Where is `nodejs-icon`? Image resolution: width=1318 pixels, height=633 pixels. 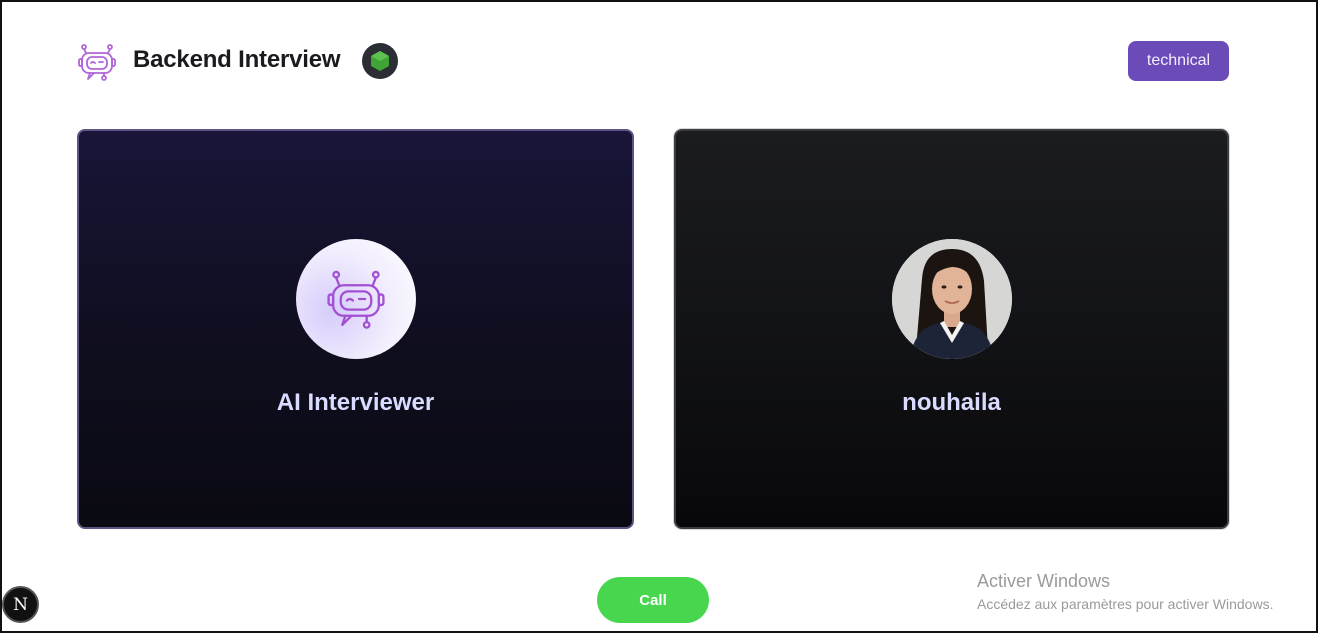
nodejs-icon is located at coordinates (380, 61).